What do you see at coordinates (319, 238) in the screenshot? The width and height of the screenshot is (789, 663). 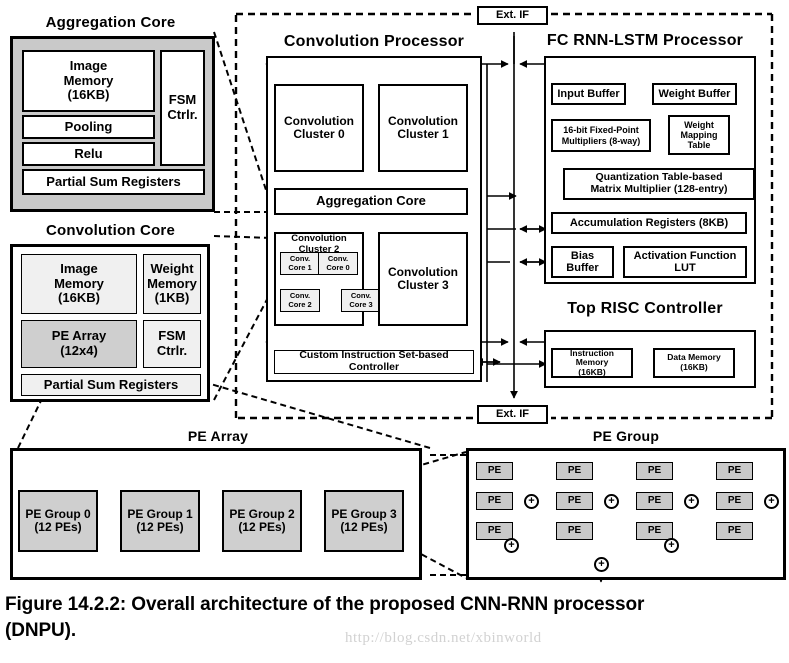 I see `cluster2-l1: Convolution` at bounding box center [319, 238].